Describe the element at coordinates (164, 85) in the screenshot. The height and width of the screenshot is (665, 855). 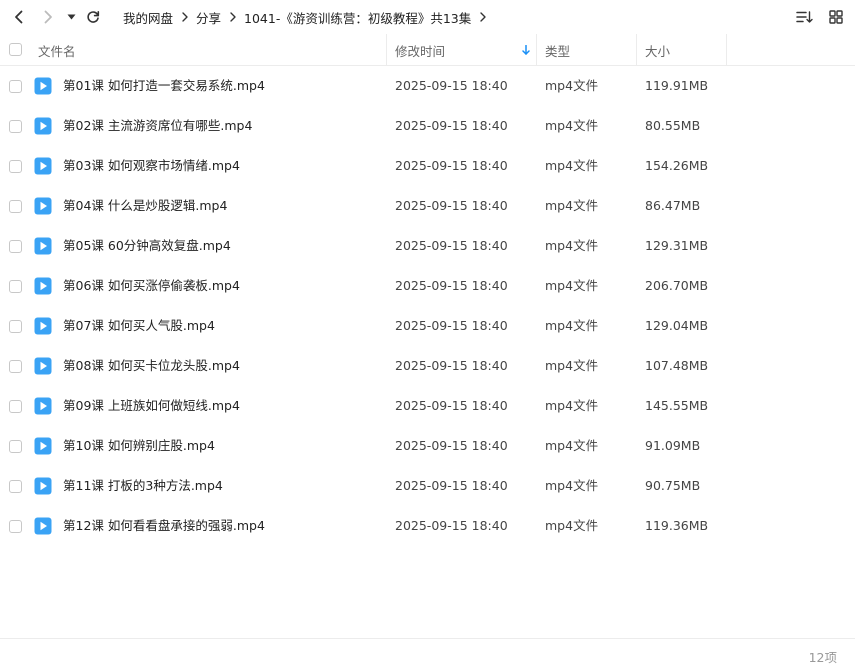
I see `file-name: 第01课 如何打造一套交易系统.mp4` at that location.